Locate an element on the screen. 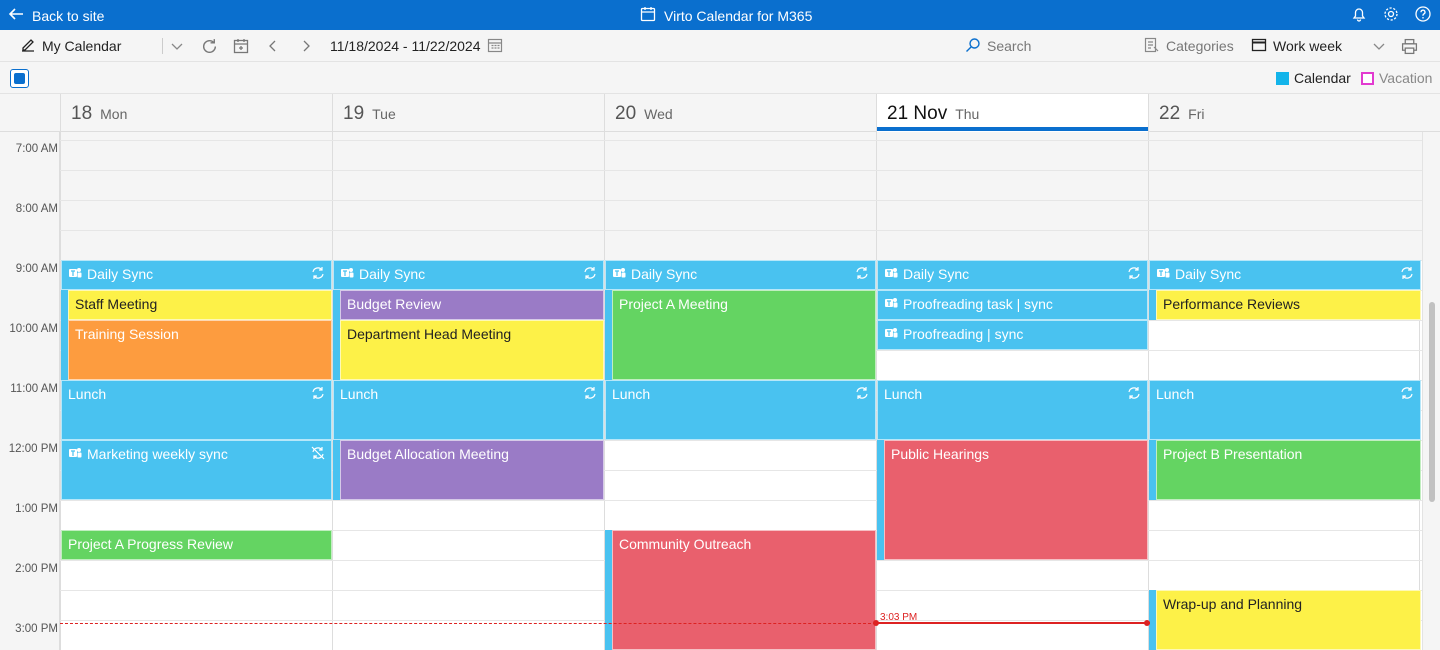 The image size is (1440, 650). legend-bar: Calendar Vacation is located at coordinates (720, 78).